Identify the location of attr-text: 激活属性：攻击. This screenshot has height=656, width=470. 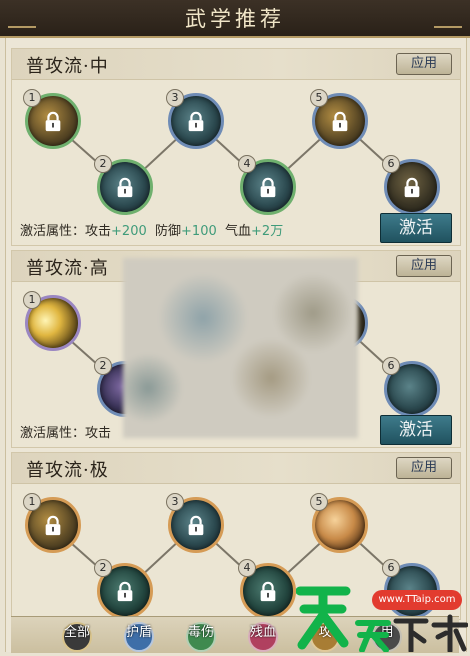
(66, 433).